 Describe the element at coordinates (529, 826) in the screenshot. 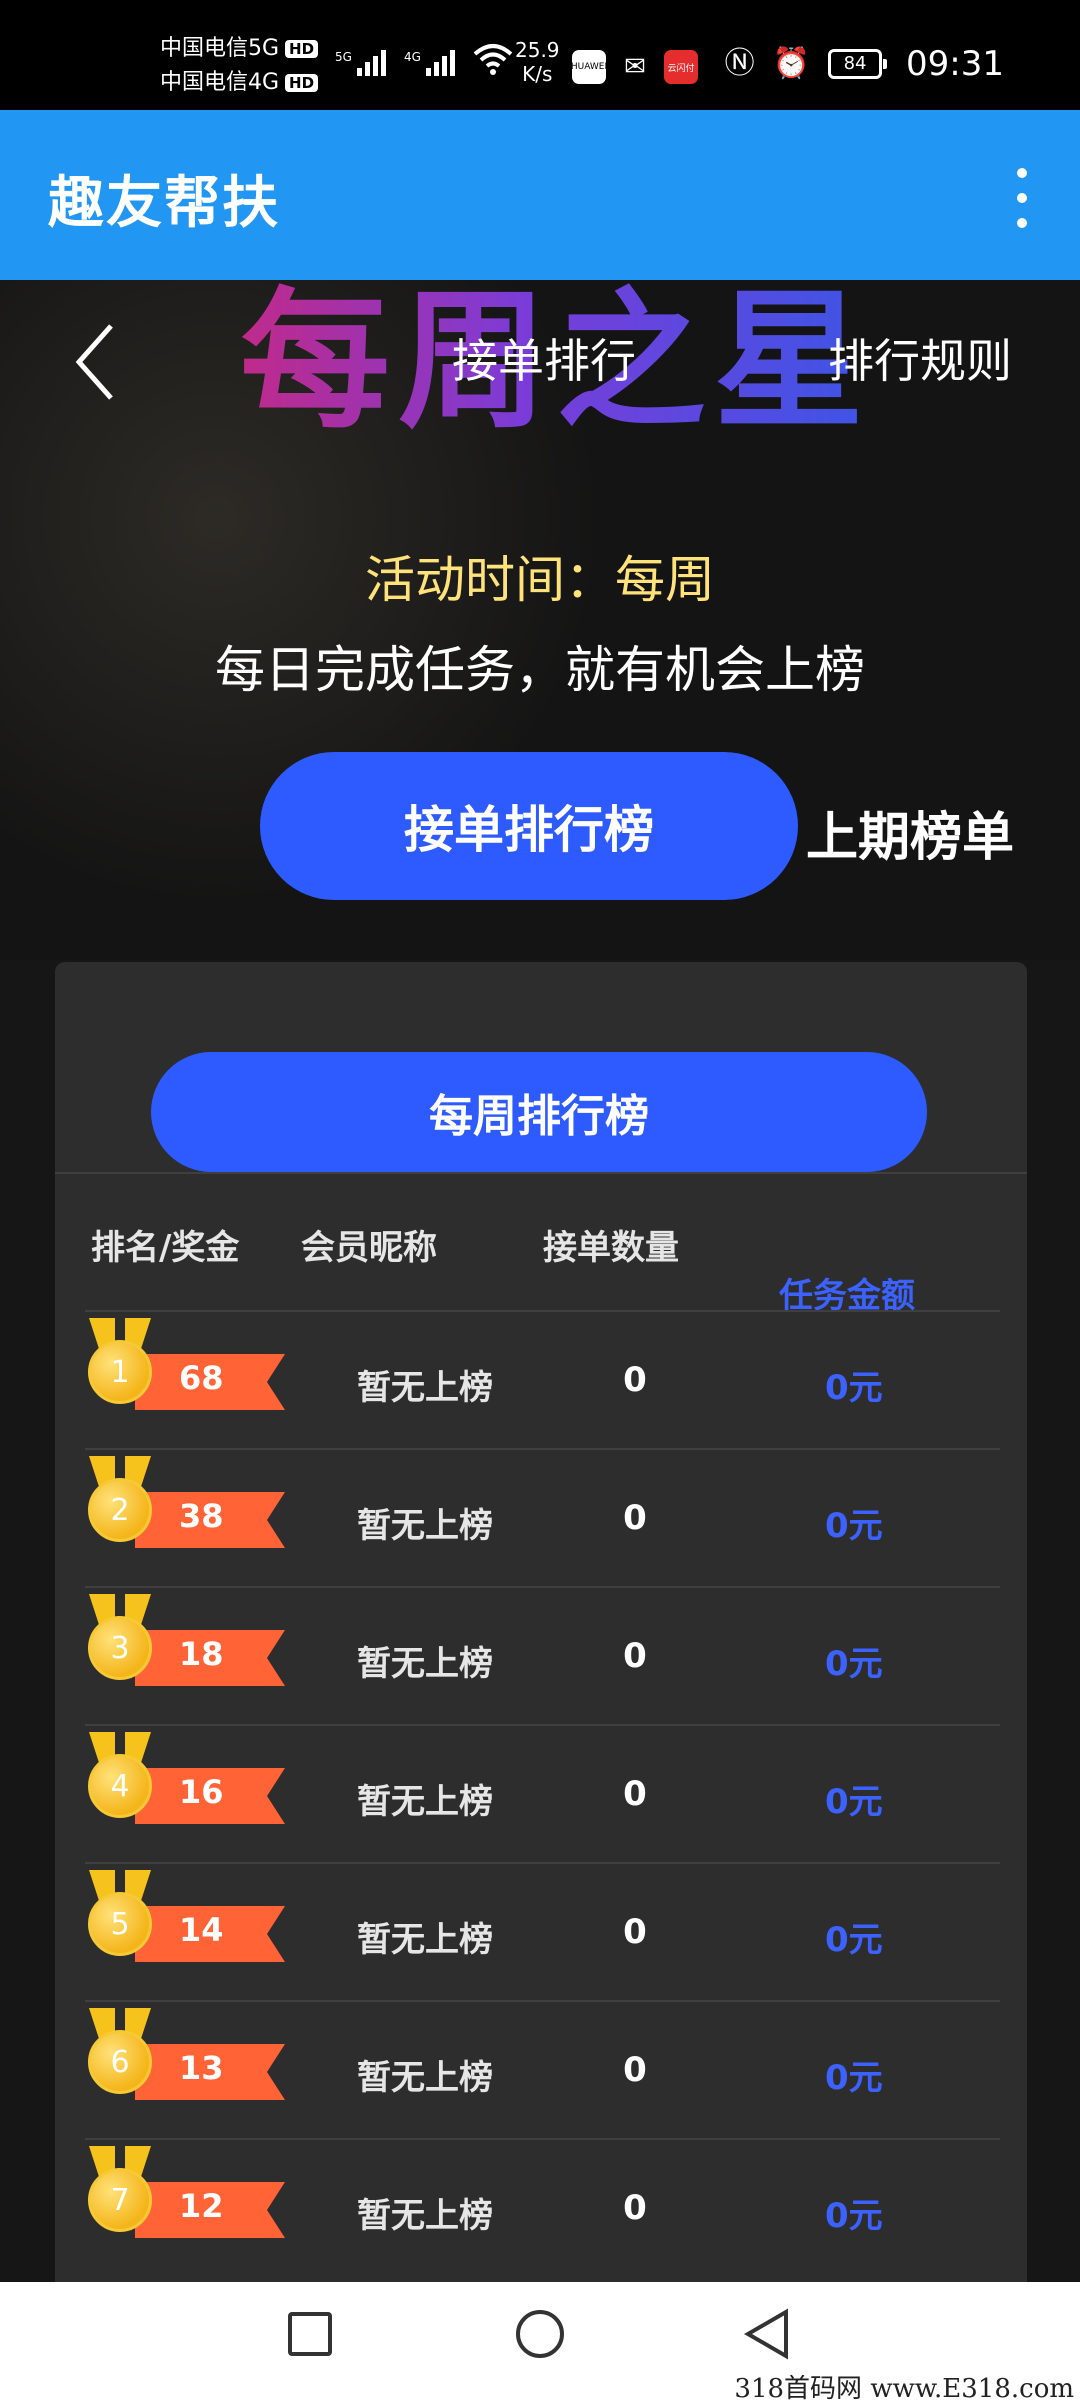

I see `tab-order-ranking: 接单排行榜` at that location.